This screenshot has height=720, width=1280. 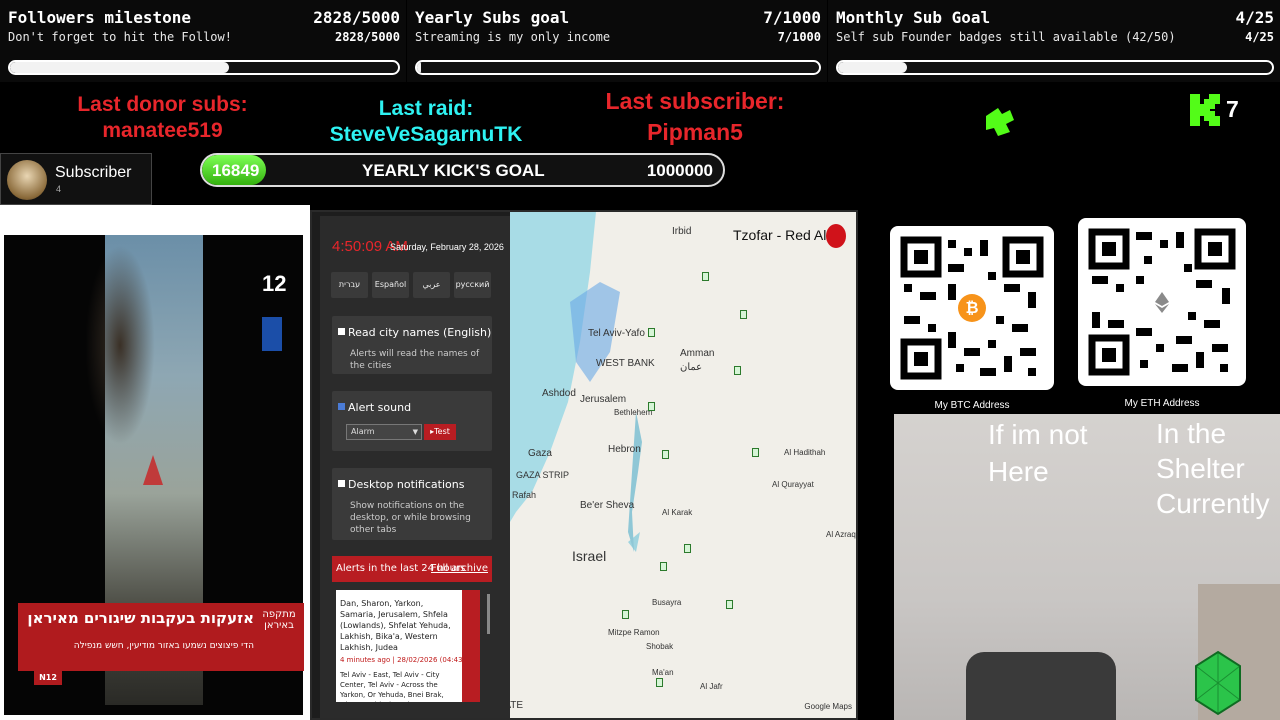 What do you see at coordinates (682, 231) in the screenshot?
I see `map-label-irbid: Irbid` at bounding box center [682, 231].